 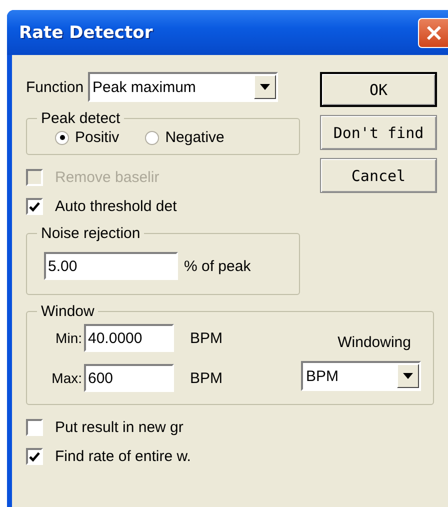 I want to click on bpm-input-field: 600, so click(x=129, y=378).